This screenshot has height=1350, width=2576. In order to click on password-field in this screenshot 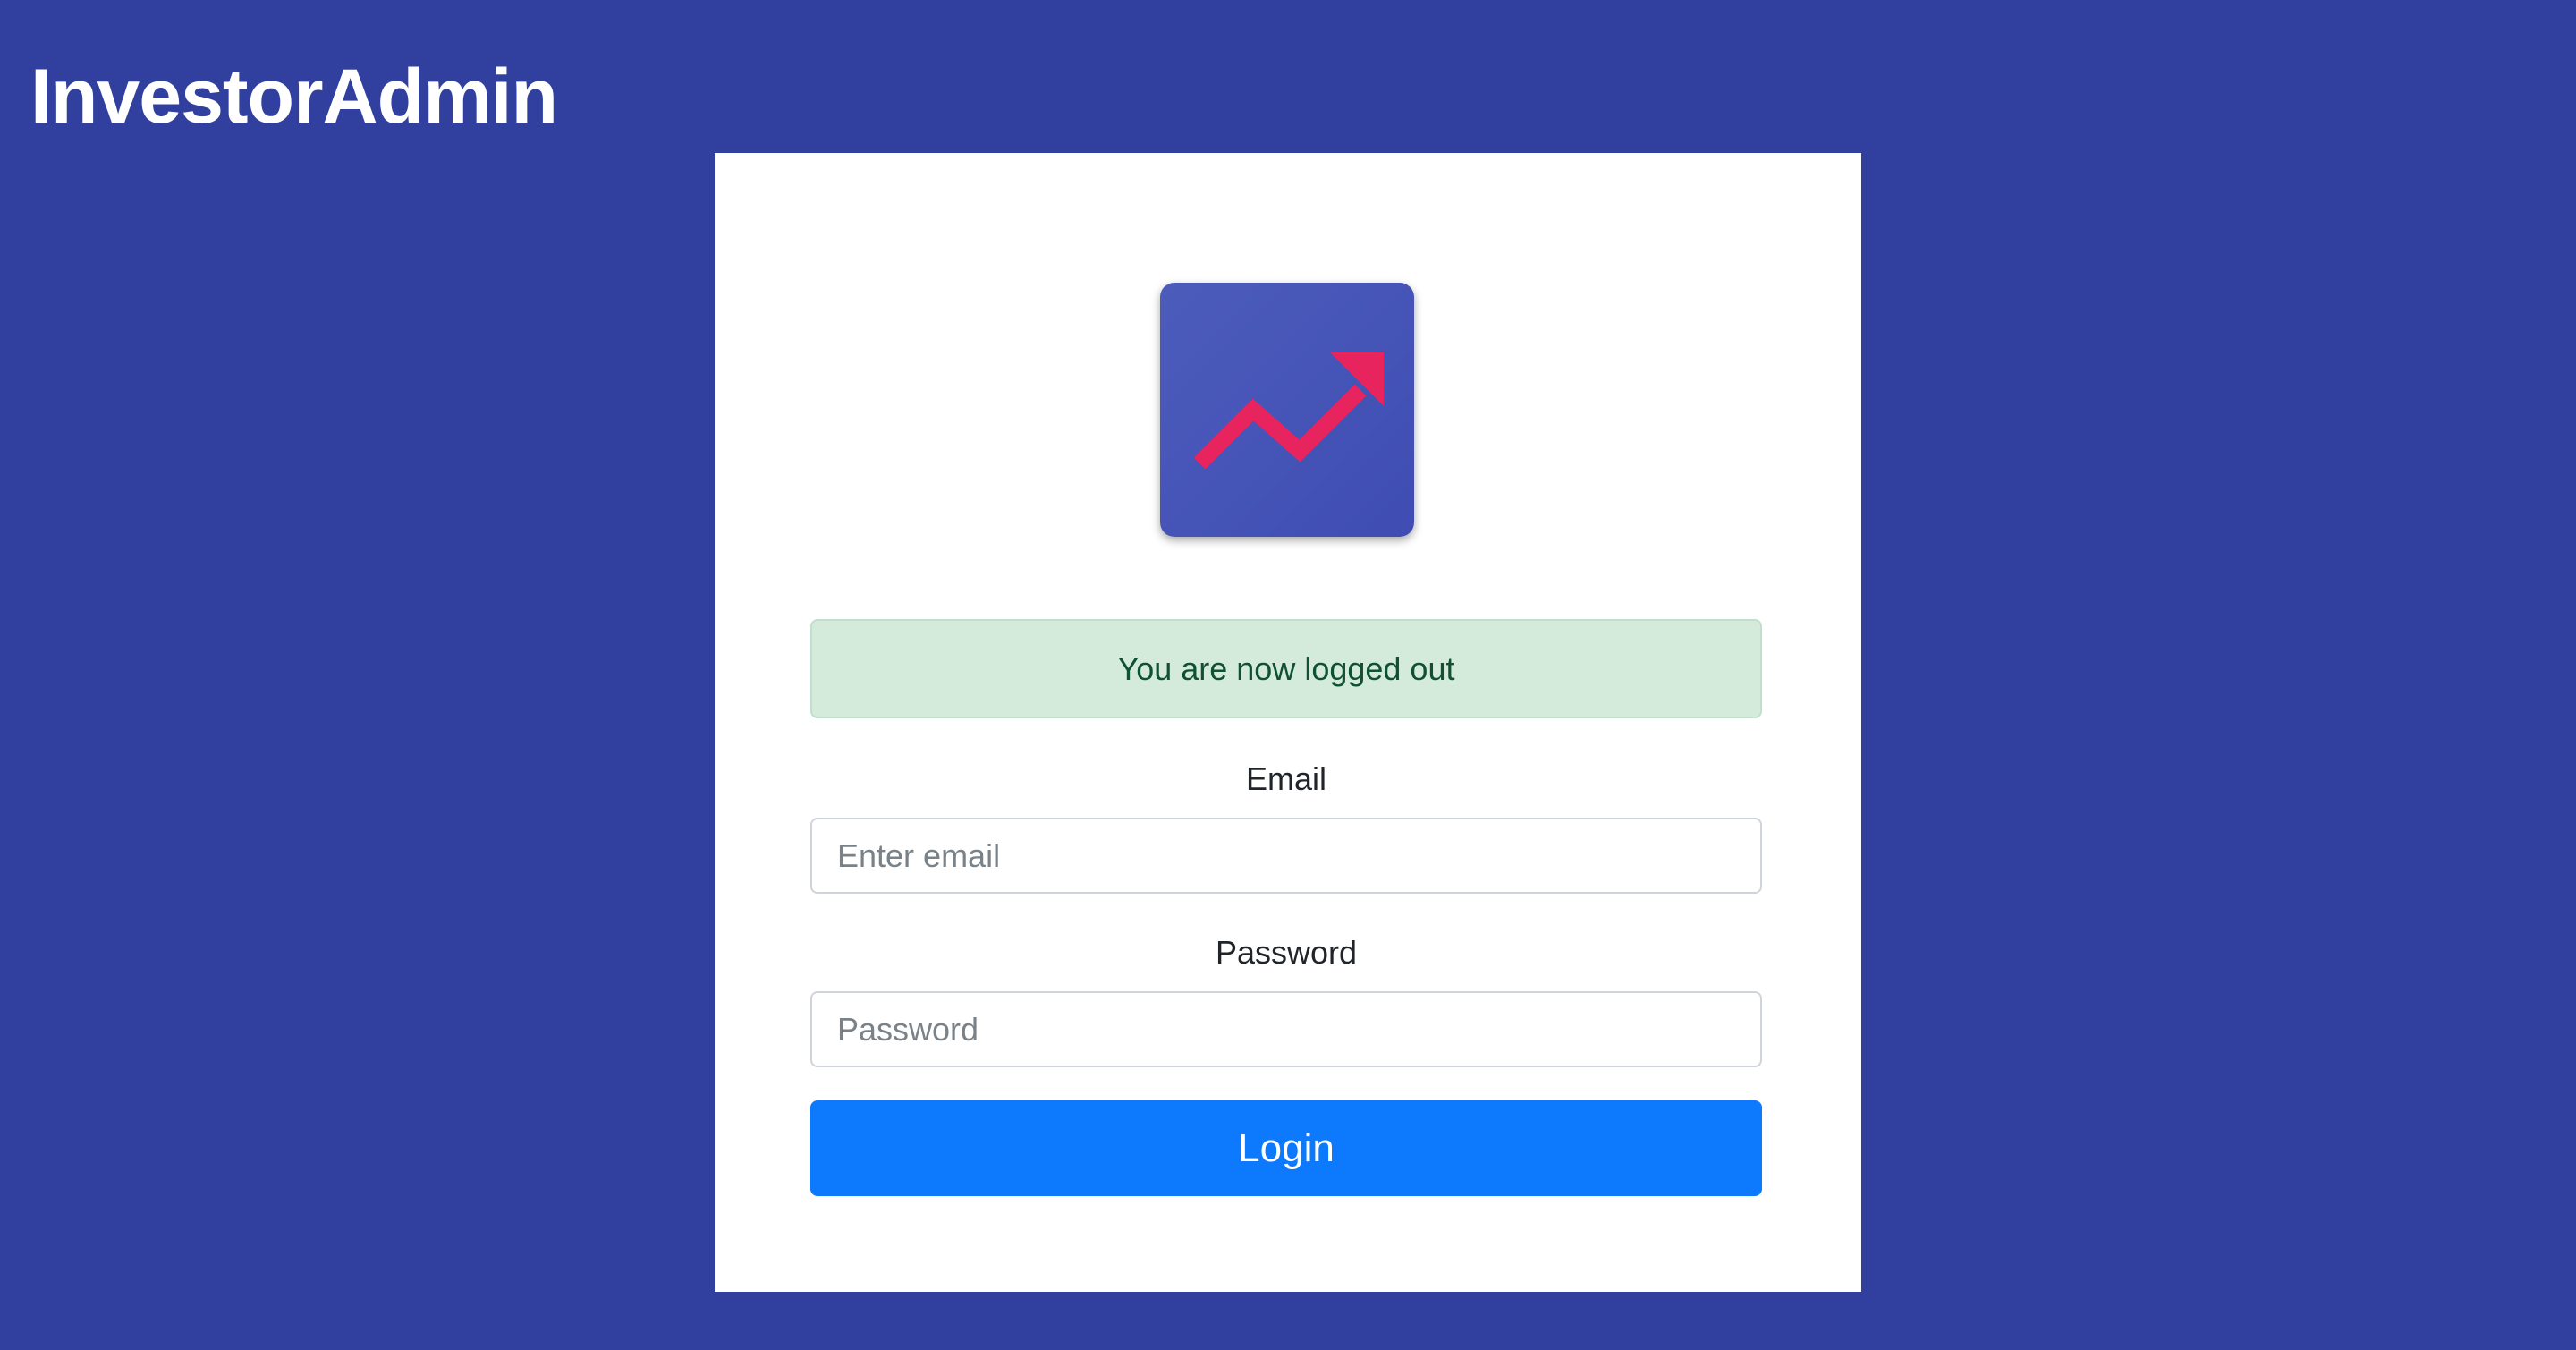, I will do `click(1286, 1029)`.